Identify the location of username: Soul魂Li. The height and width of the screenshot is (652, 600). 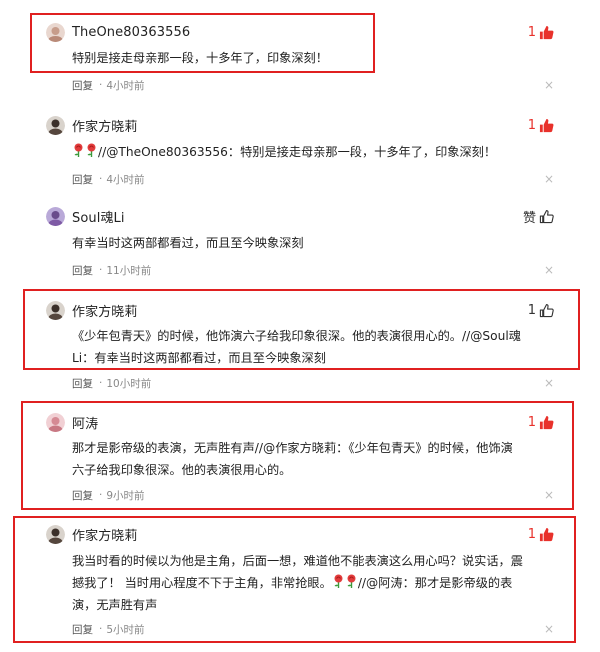
(98, 216).